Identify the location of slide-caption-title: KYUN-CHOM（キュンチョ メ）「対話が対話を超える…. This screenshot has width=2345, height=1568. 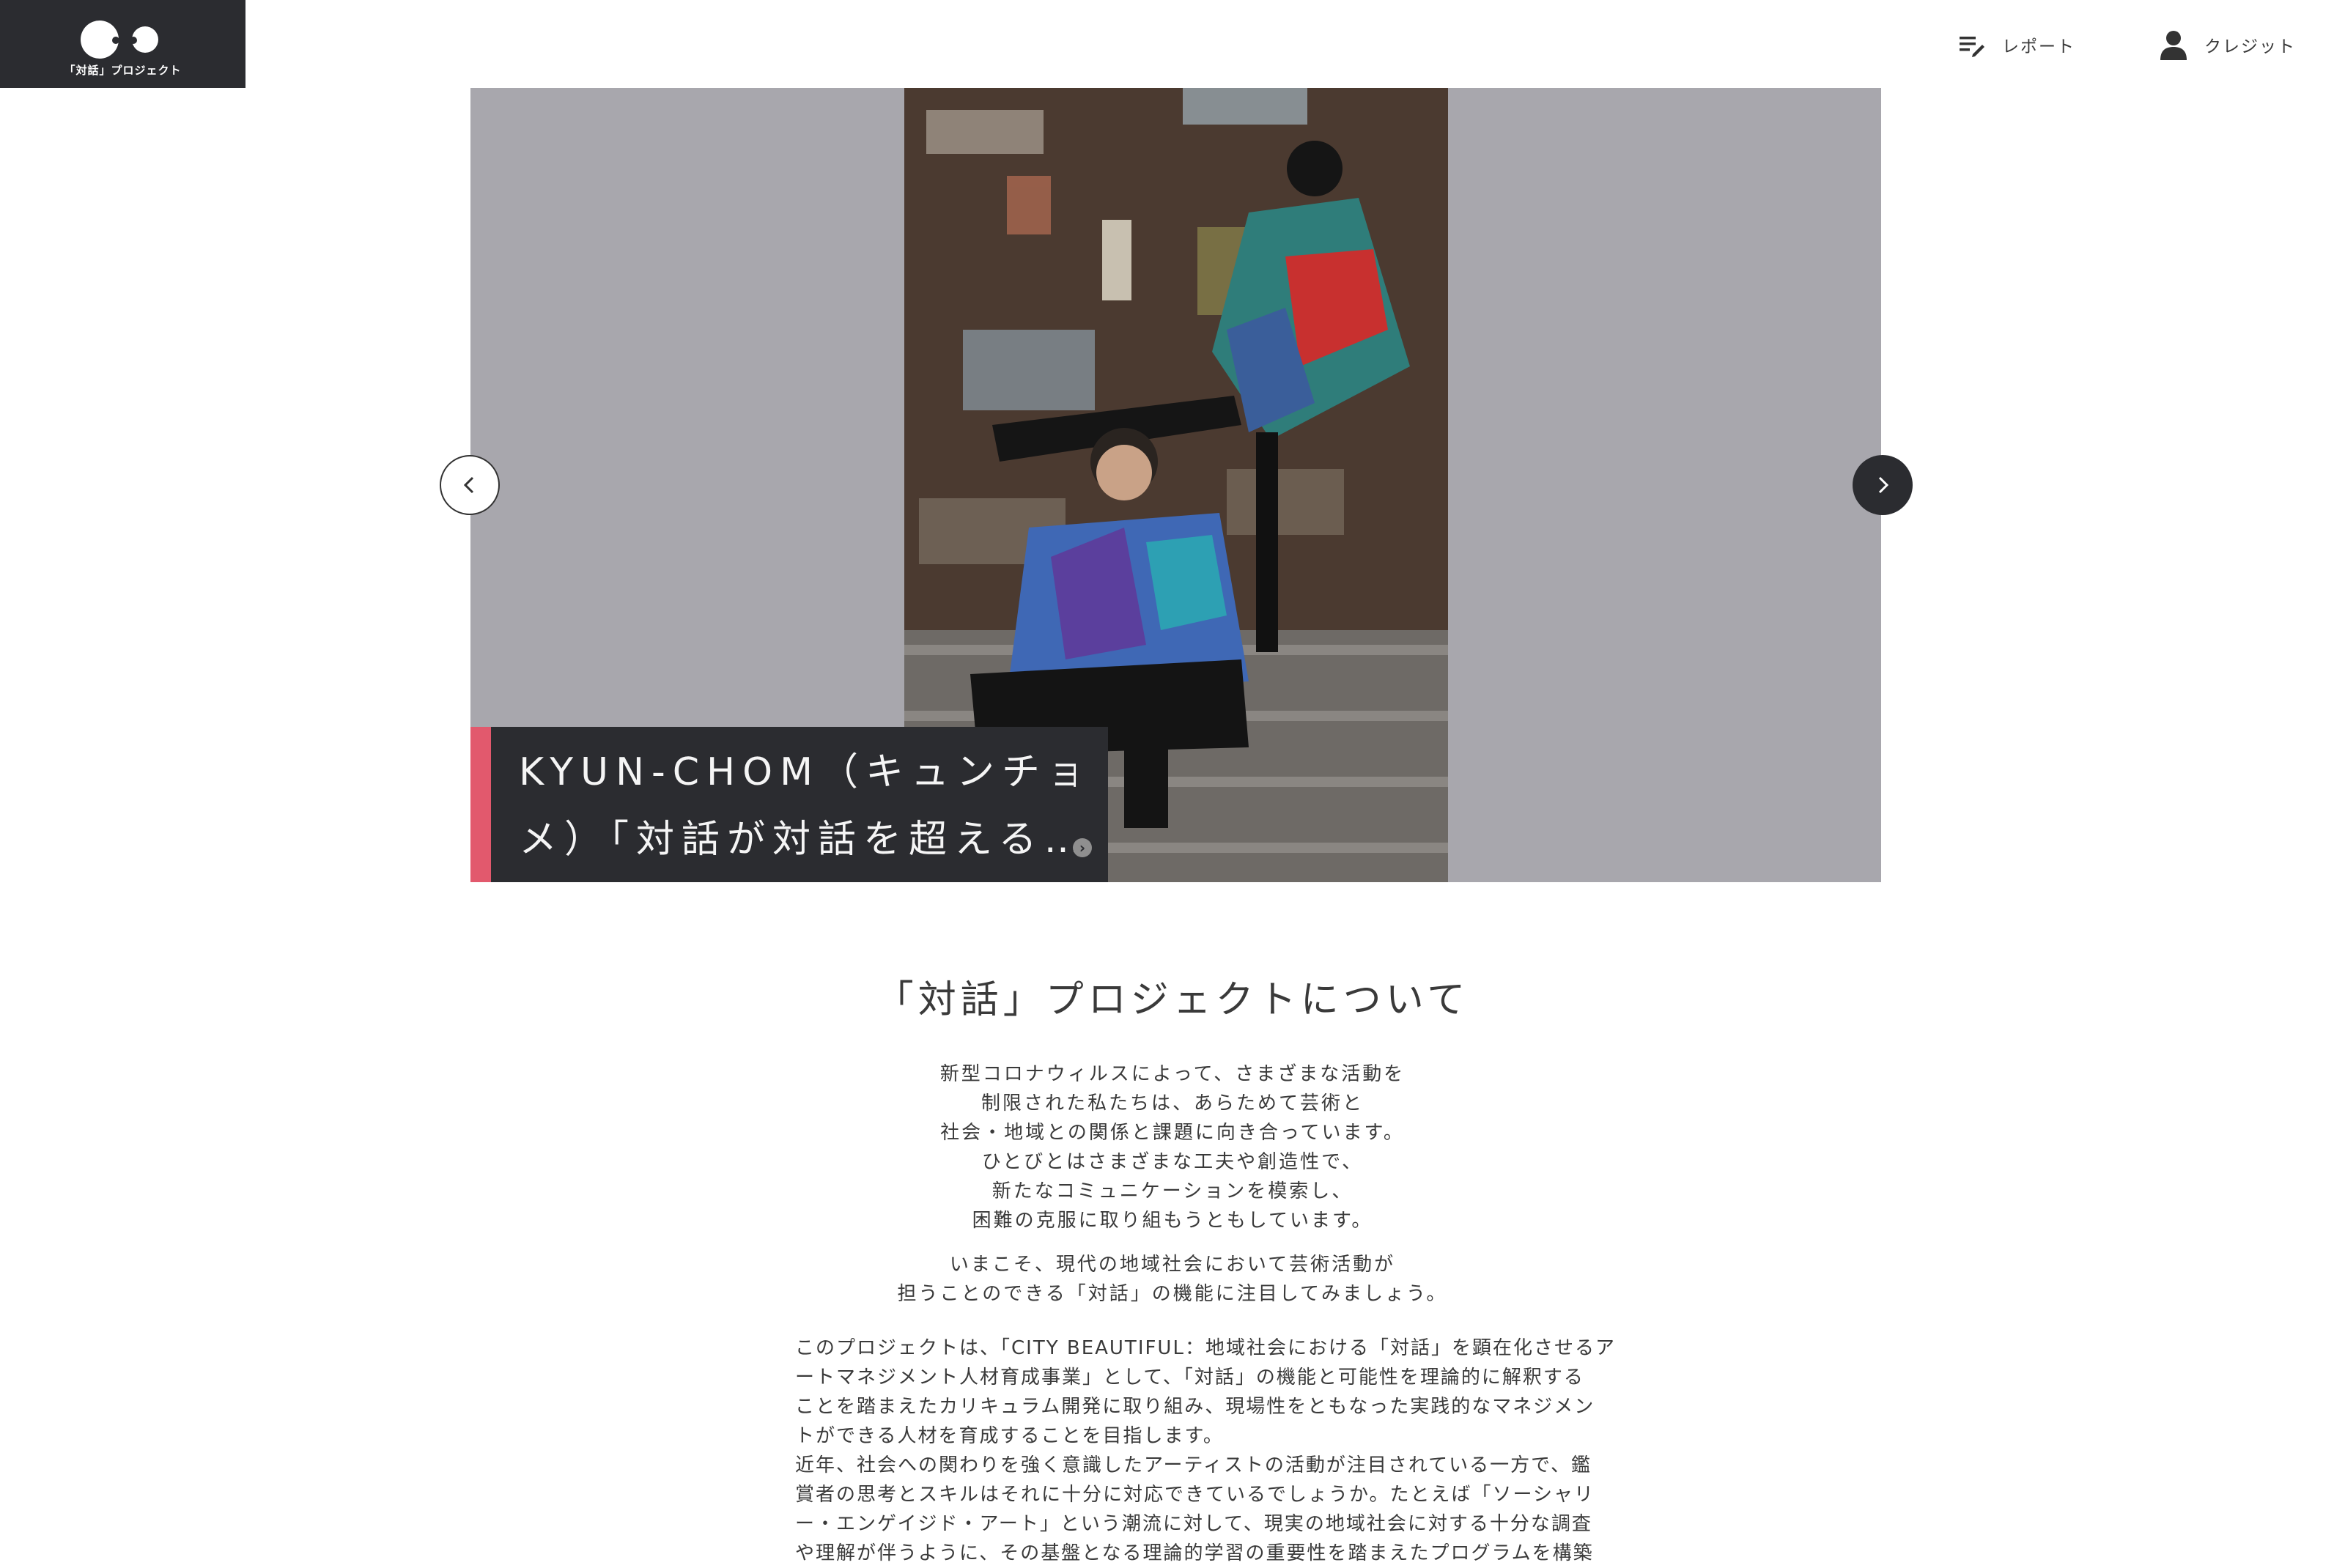
(797, 806).